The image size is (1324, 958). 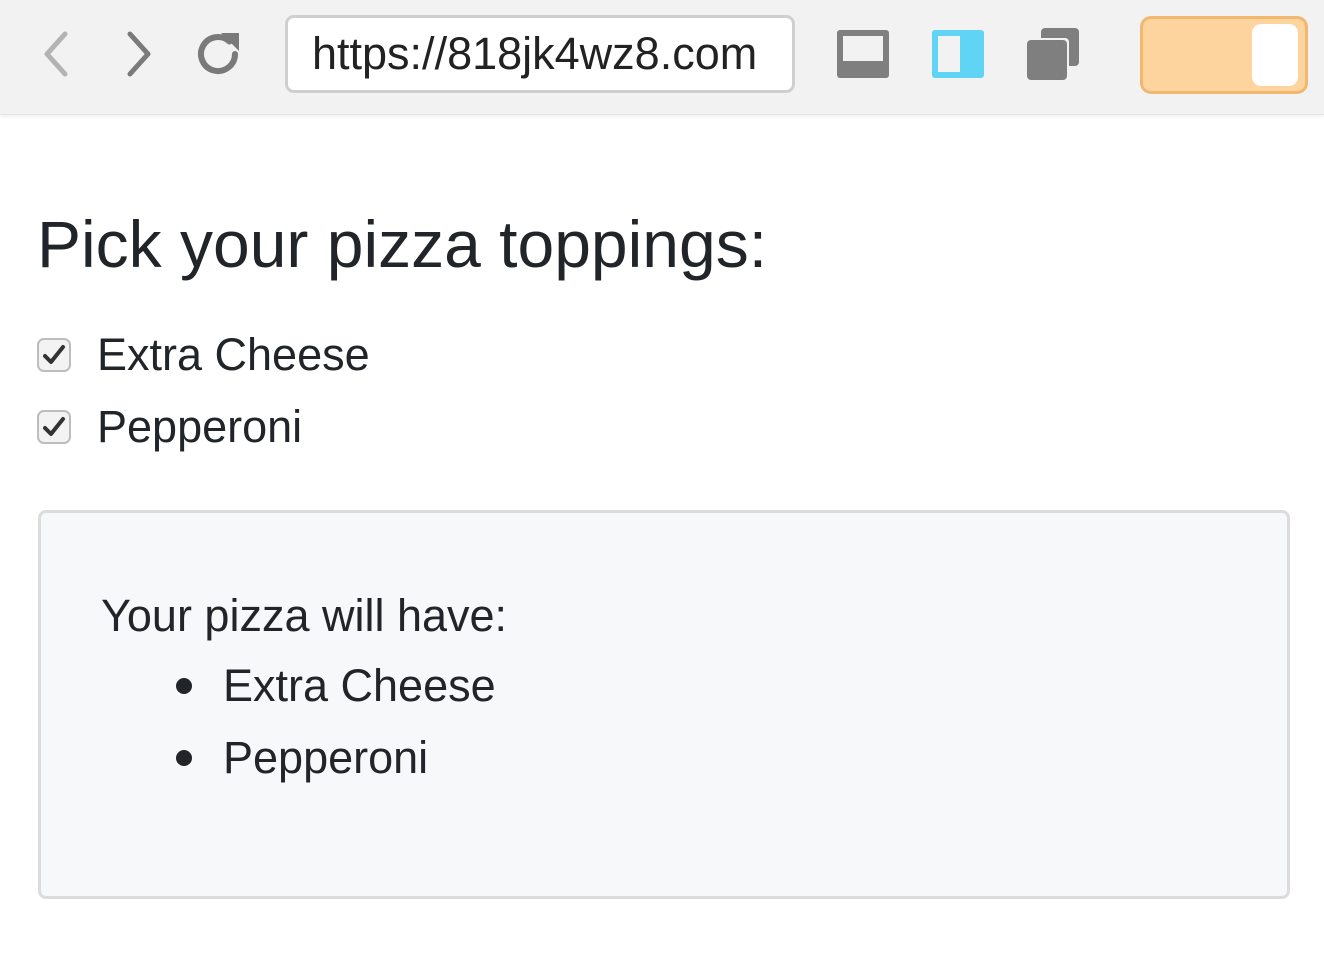 I want to click on mode-toggle, so click(x=1224, y=55).